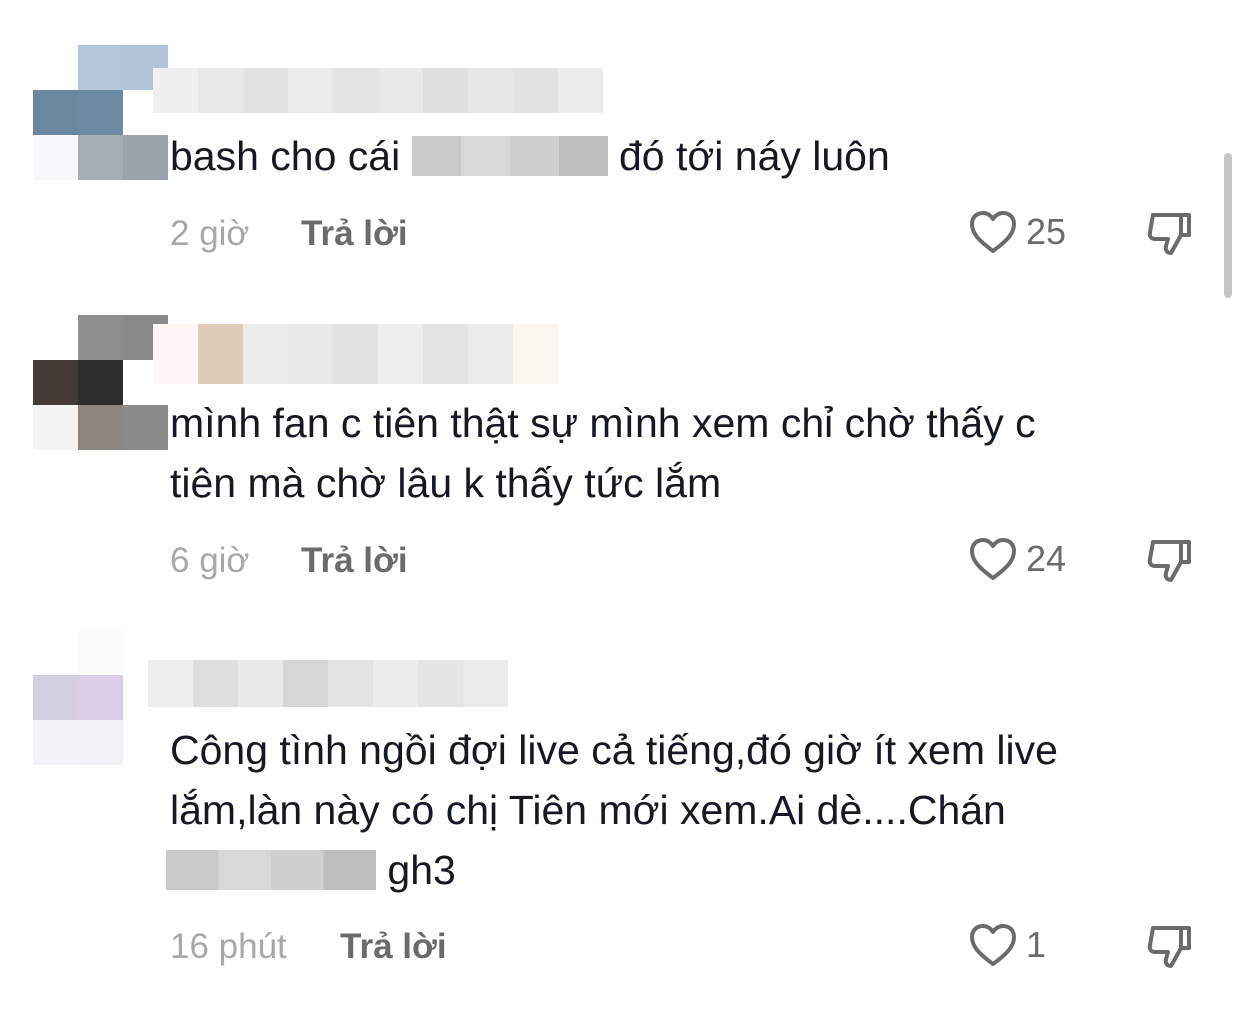  Describe the element at coordinates (228, 946) in the screenshot. I see `comment-time: 16 phút` at that location.